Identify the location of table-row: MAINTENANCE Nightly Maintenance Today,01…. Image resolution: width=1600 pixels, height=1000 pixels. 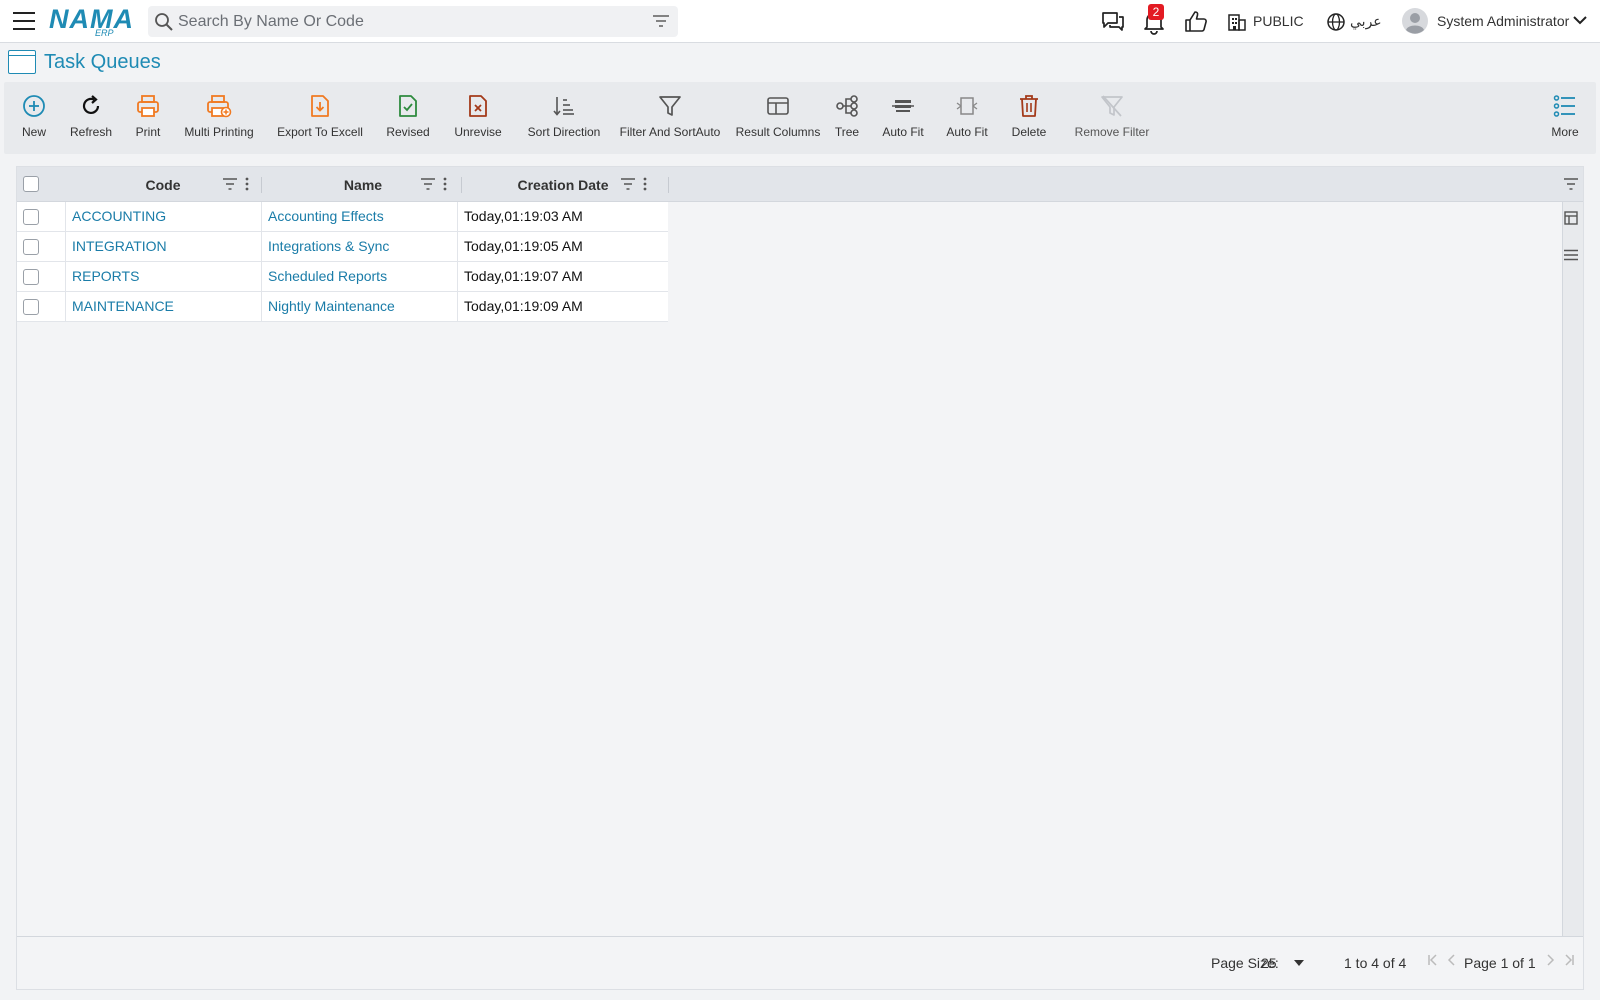
(342, 307).